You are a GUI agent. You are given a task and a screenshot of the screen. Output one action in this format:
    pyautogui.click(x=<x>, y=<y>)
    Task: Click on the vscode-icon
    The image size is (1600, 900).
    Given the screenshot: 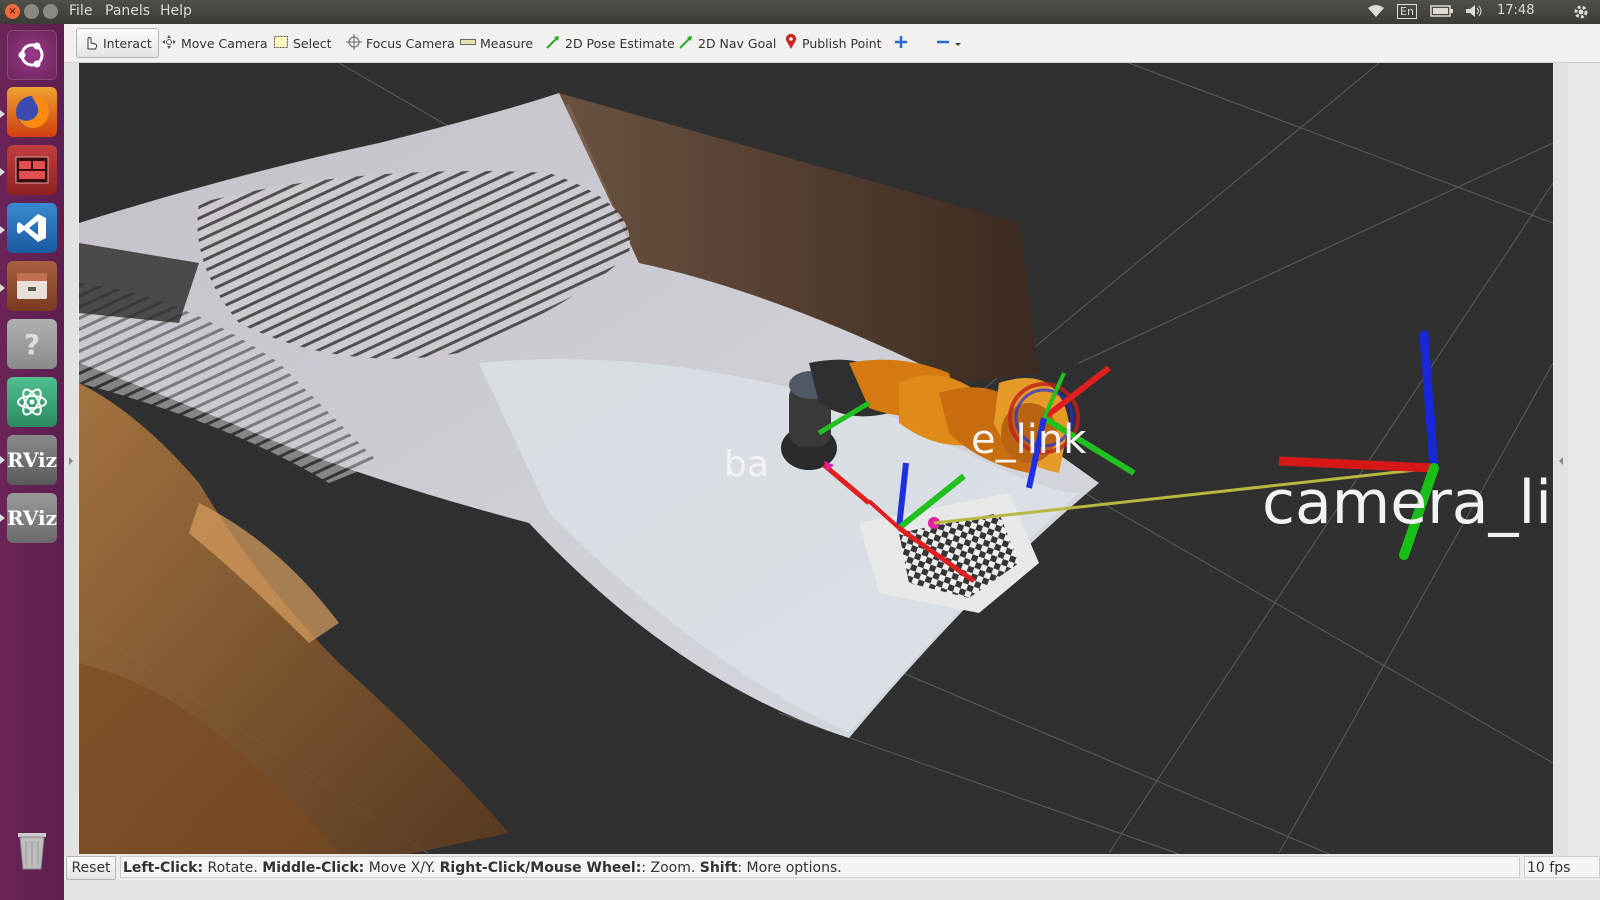 What is the action you would take?
    pyautogui.click(x=32, y=228)
    